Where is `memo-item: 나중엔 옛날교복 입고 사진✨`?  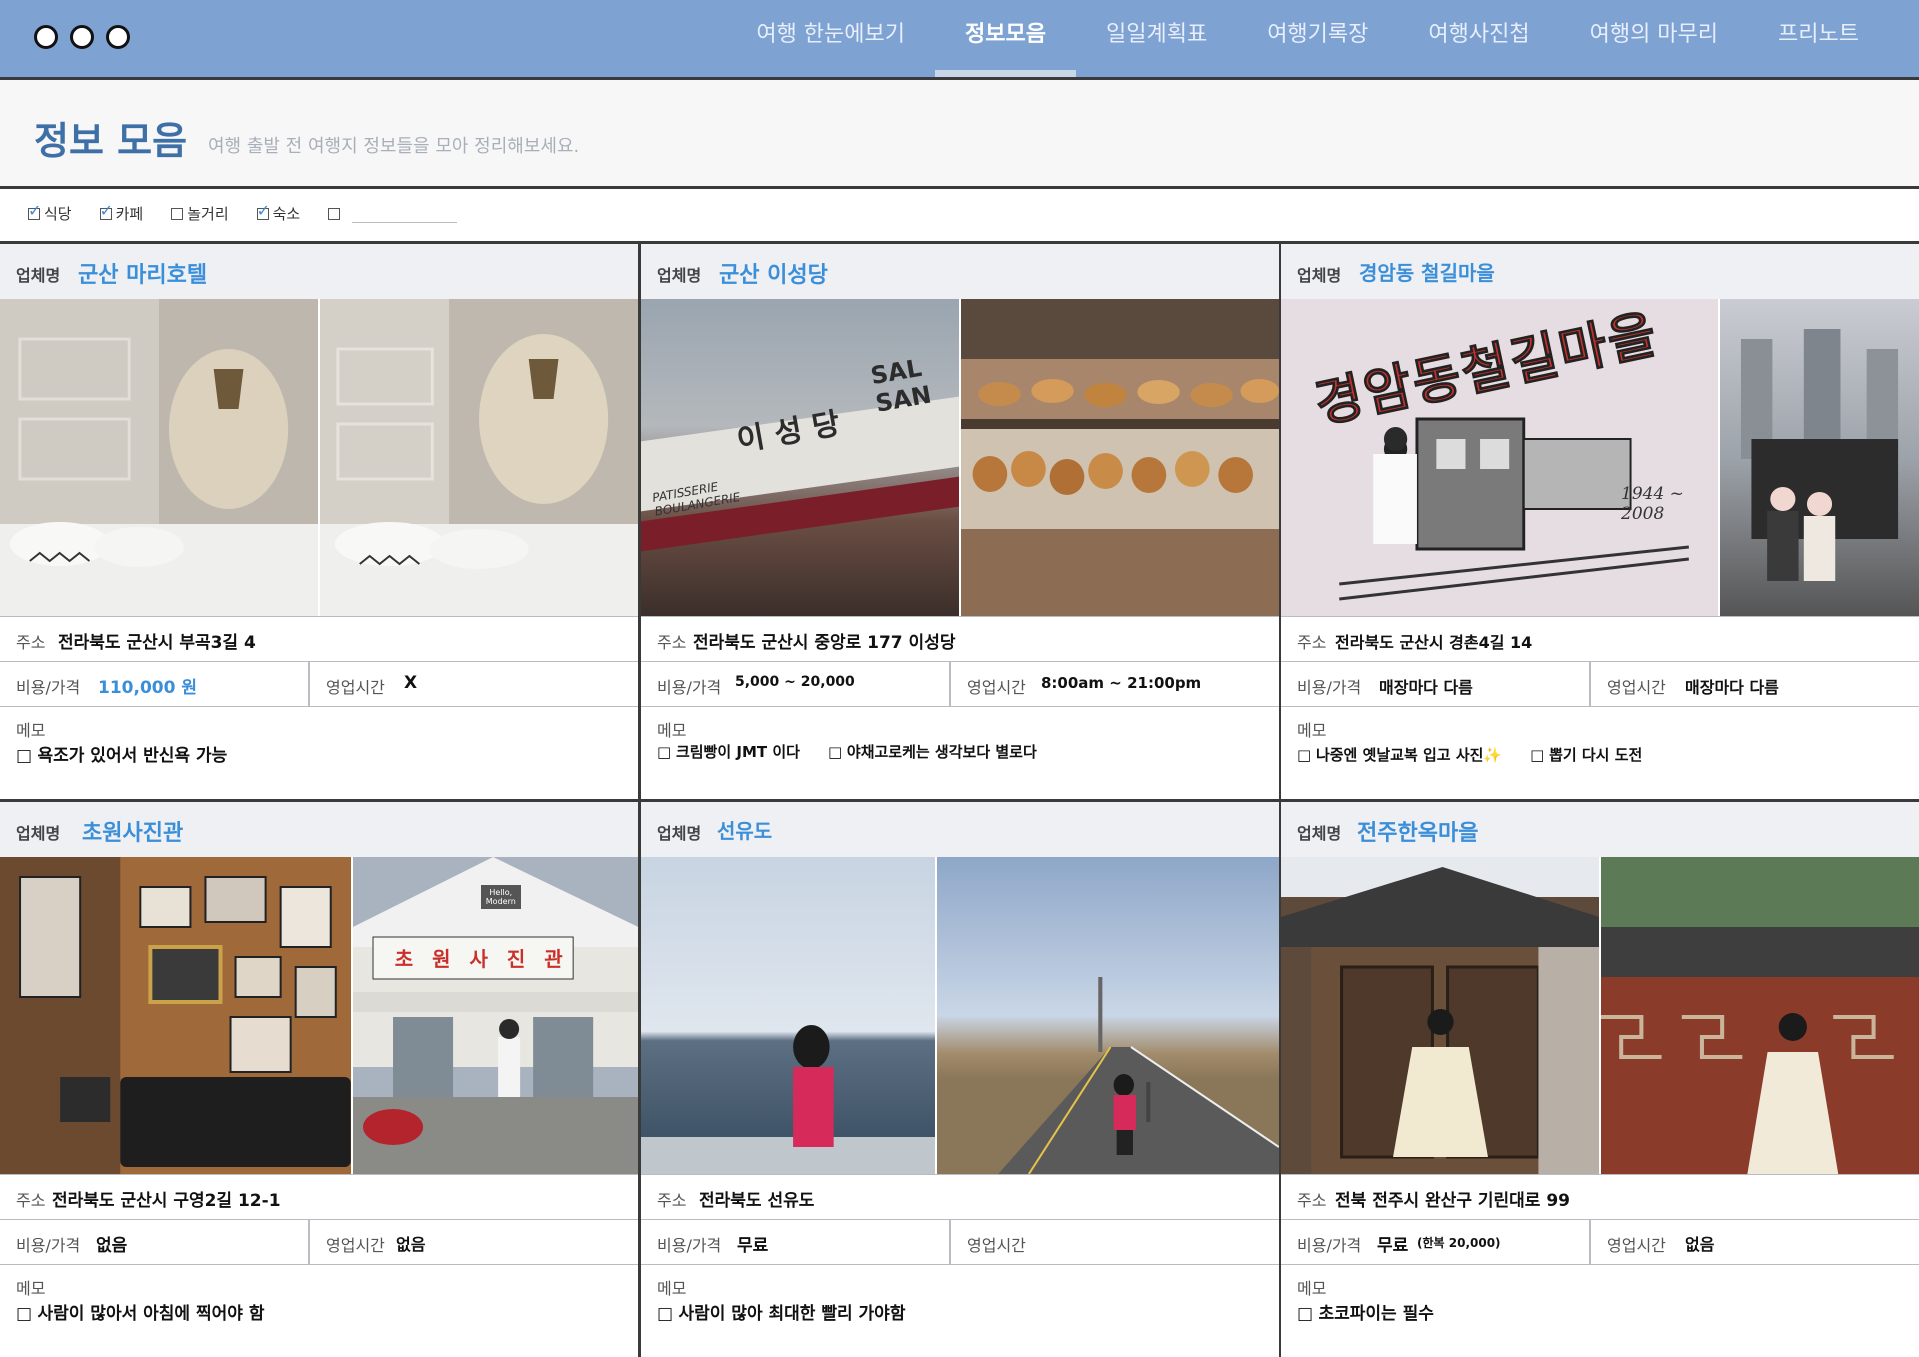 memo-item: 나중엔 옛날교복 입고 사진✨ is located at coordinates (1399, 754).